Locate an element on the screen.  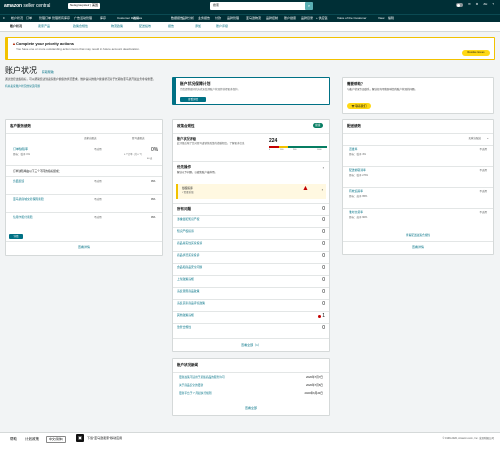
nav-item: 订单 is located at coordinates (29, 18).